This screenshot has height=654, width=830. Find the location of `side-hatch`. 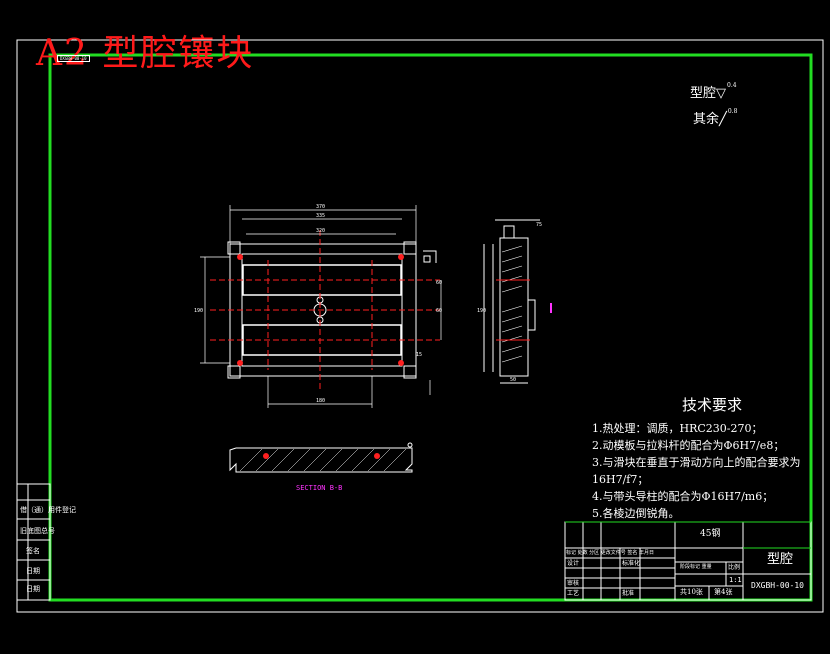

side-hatch is located at coordinates (512, 304).